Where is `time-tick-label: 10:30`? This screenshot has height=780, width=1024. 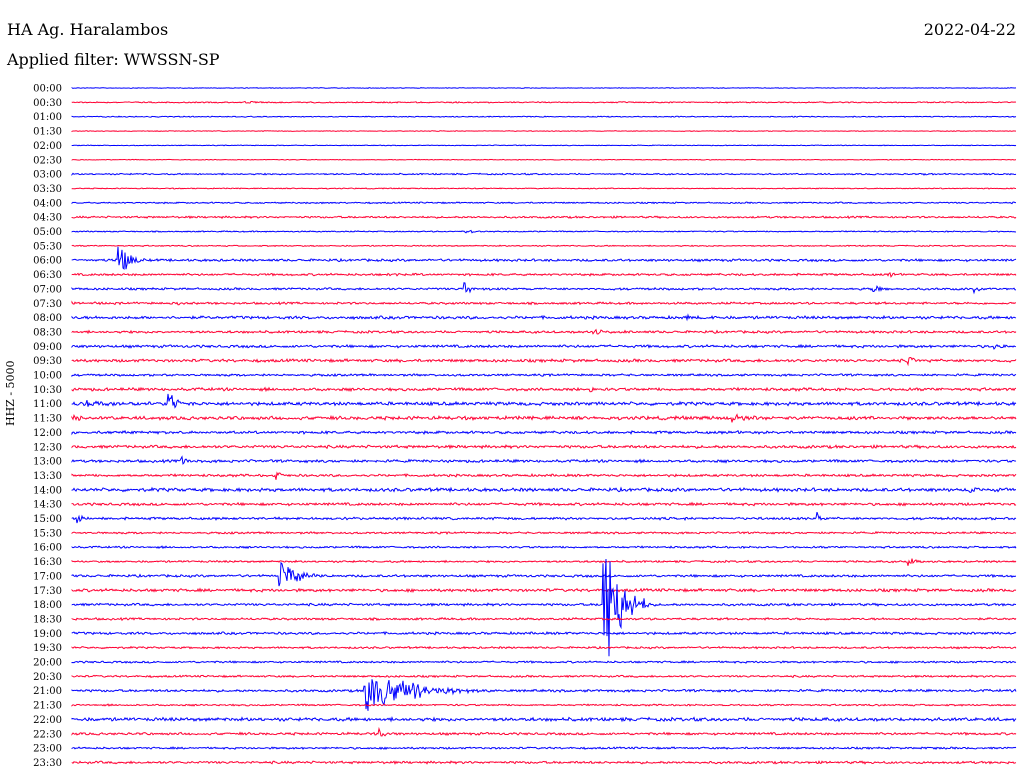 time-tick-label: 10:30 is located at coordinates (47, 390).